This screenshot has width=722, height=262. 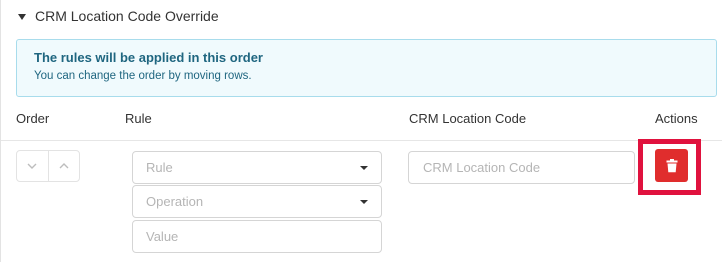 I want to click on caret-down-icon, so click(x=22, y=16).